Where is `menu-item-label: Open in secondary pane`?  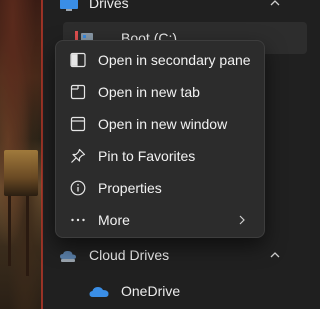
menu-item-label: Open in secondary pane is located at coordinates (174, 60).